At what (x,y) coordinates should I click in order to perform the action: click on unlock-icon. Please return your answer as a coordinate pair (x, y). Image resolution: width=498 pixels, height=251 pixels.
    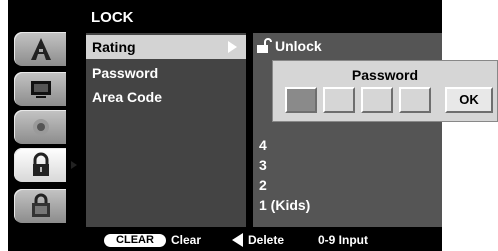
    Looking at the image, I should click on (264, 45).